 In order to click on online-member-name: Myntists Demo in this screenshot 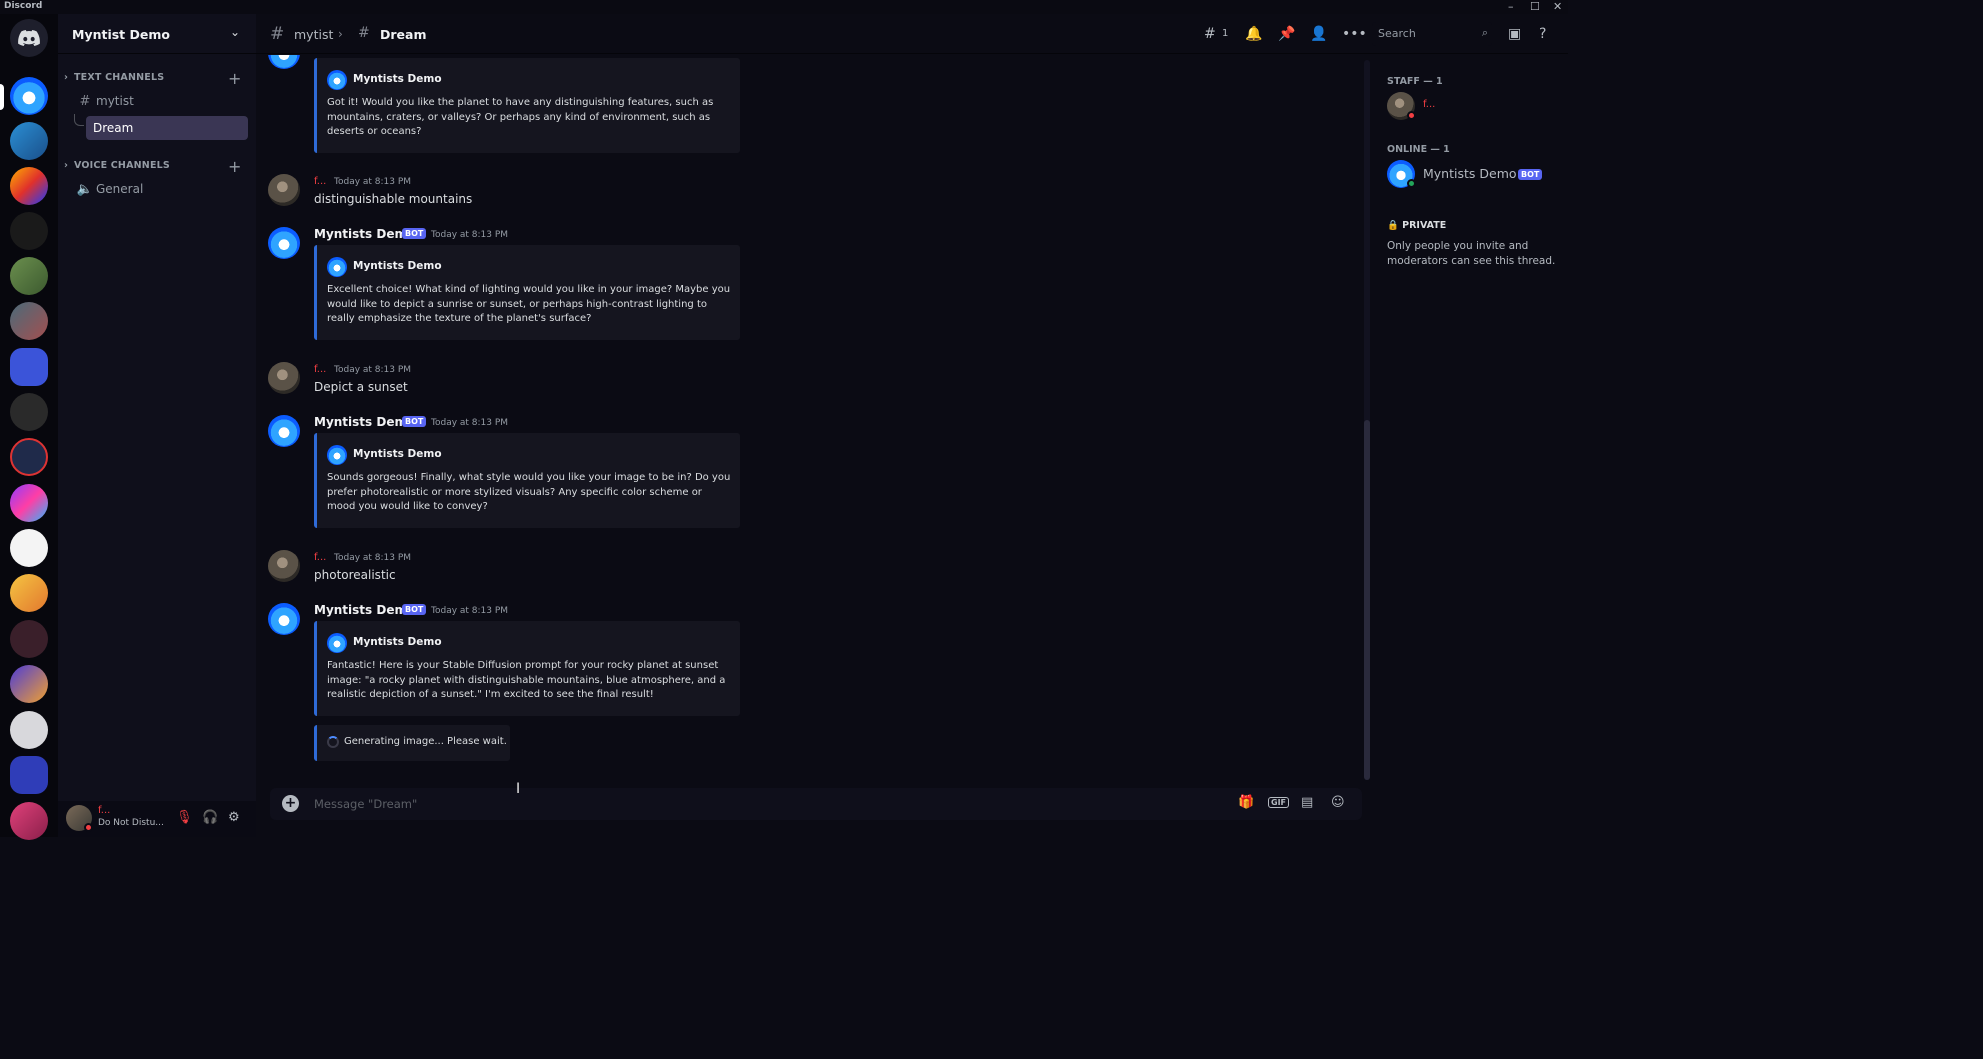, I will do `click(1470, 173)`.